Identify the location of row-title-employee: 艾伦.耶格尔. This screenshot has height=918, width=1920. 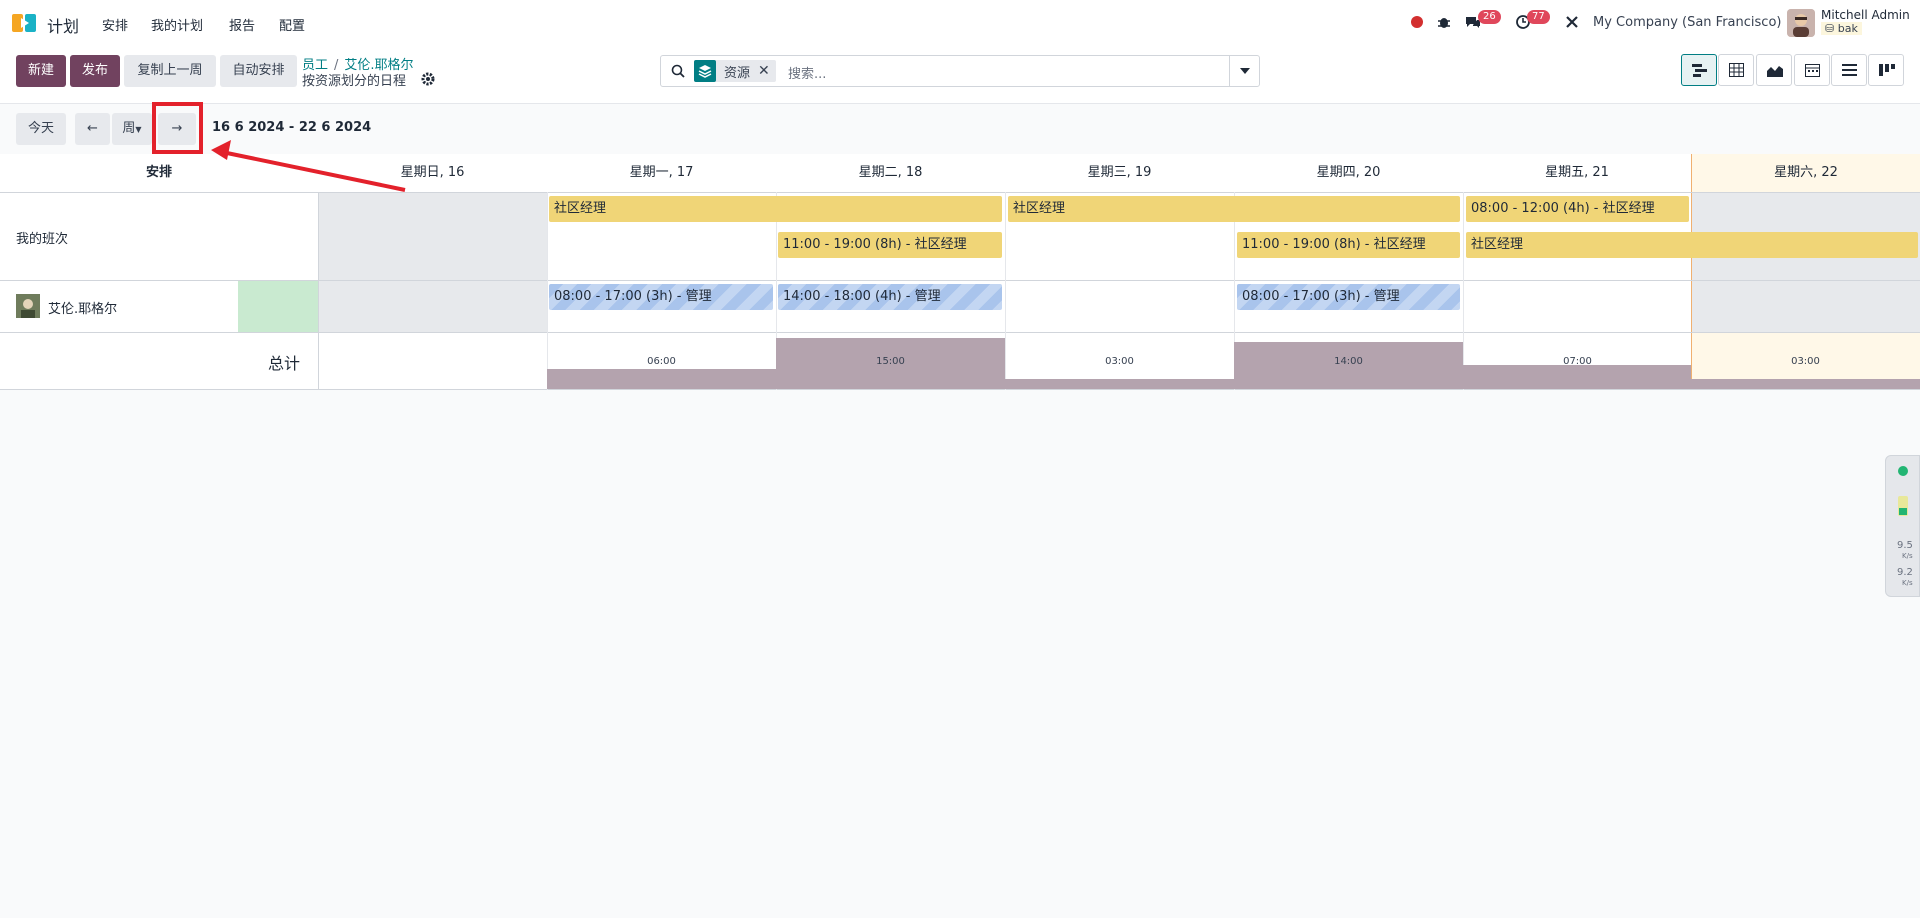
(82, 307).